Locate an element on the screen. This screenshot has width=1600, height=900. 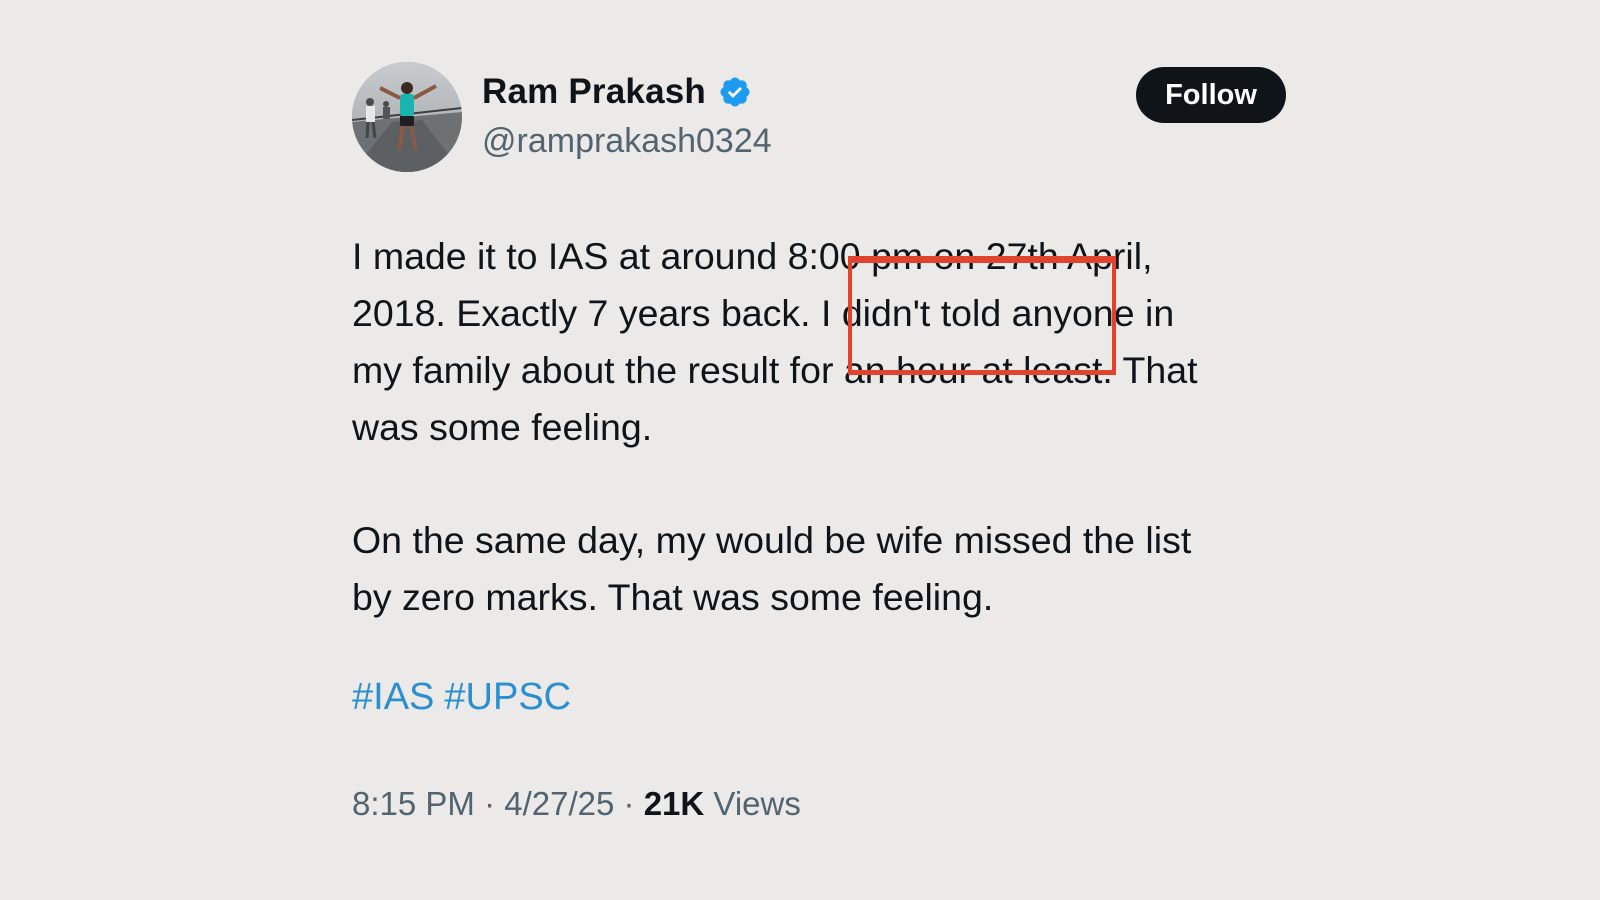
hashtag-link: #UPSC is located at coordinates (507, 697).